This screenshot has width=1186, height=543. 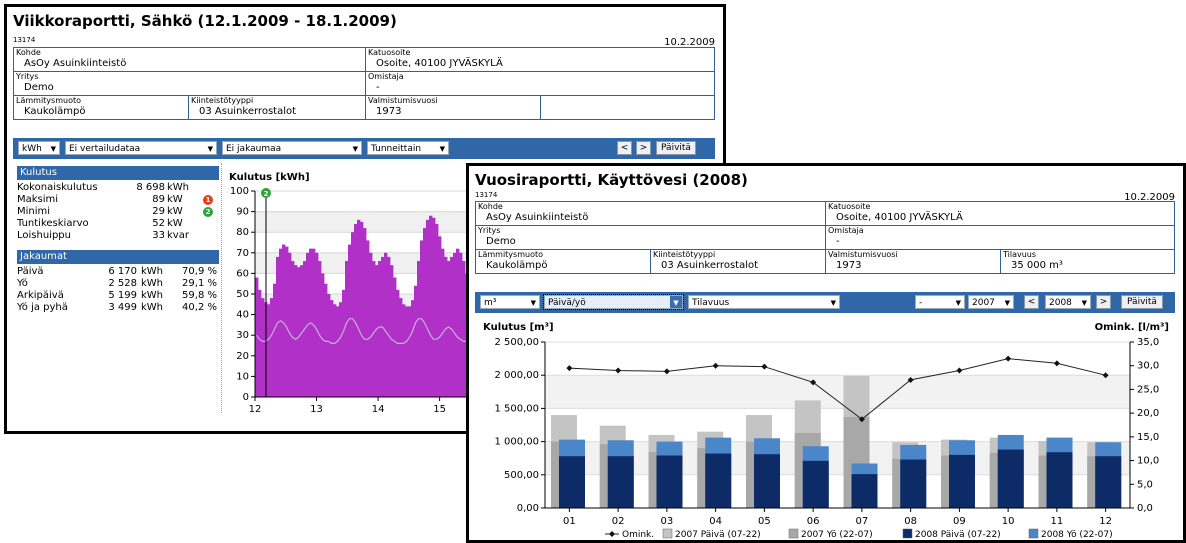 What do you see at coordinates (516, 442) in the screenshot?
I see `y-tick-label: 1 000,00` at bounding box center [516, 442].